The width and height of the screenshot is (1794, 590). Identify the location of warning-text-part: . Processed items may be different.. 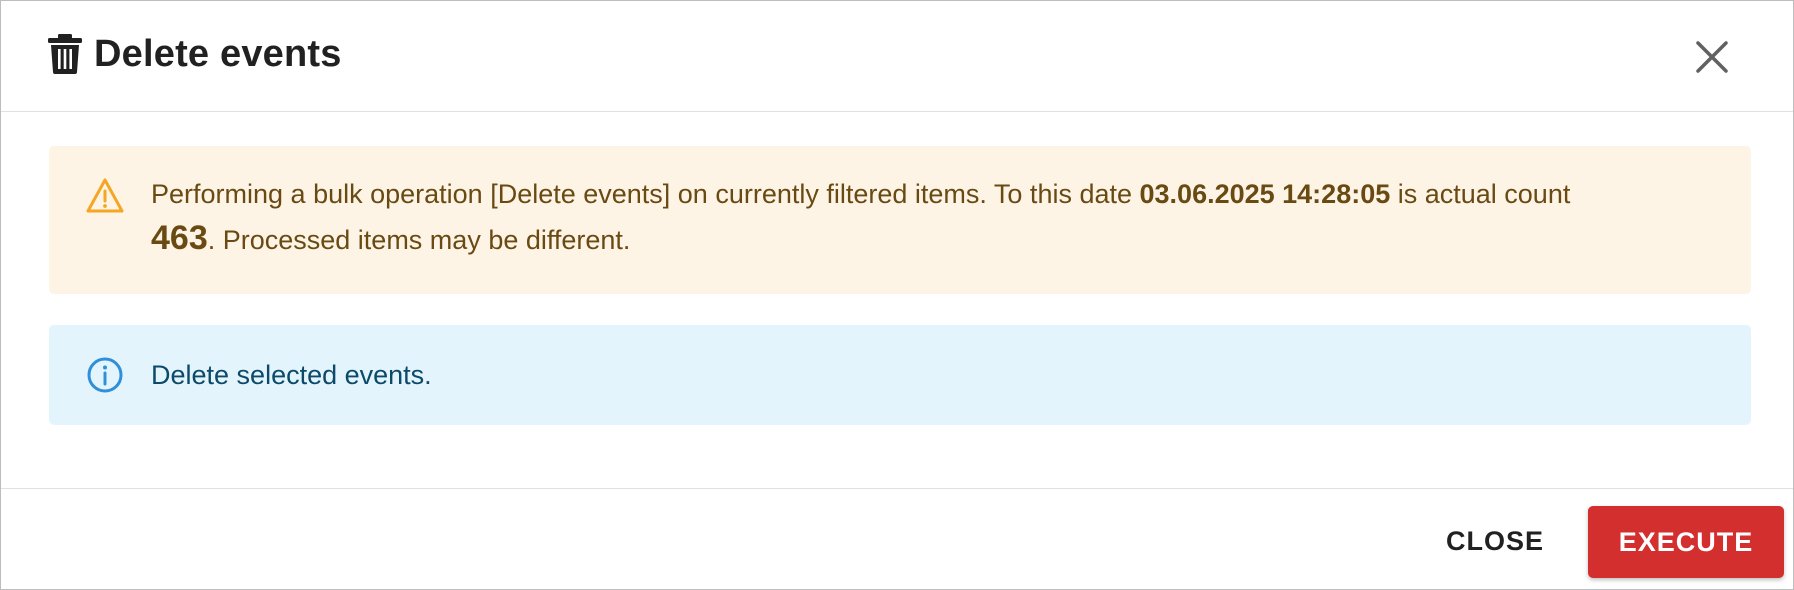
(419, 240).